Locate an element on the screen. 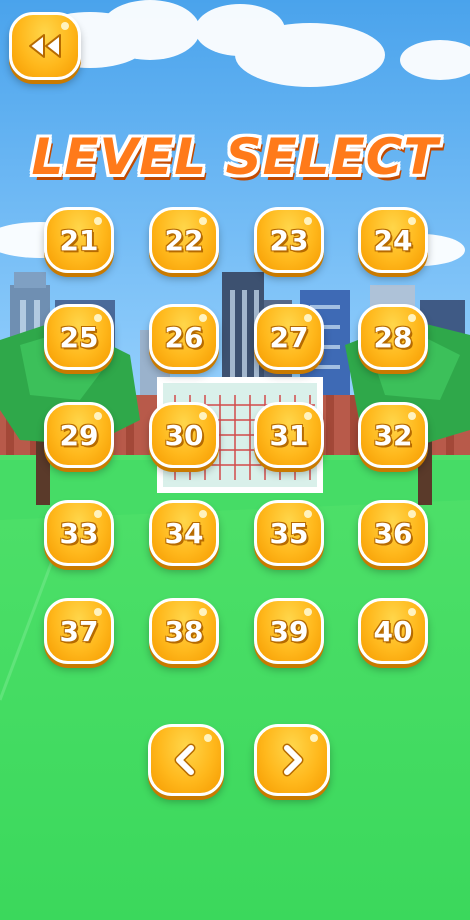 This screenshot has width=470, height=920. level-number: 27 is located at coordinates (289, 337).